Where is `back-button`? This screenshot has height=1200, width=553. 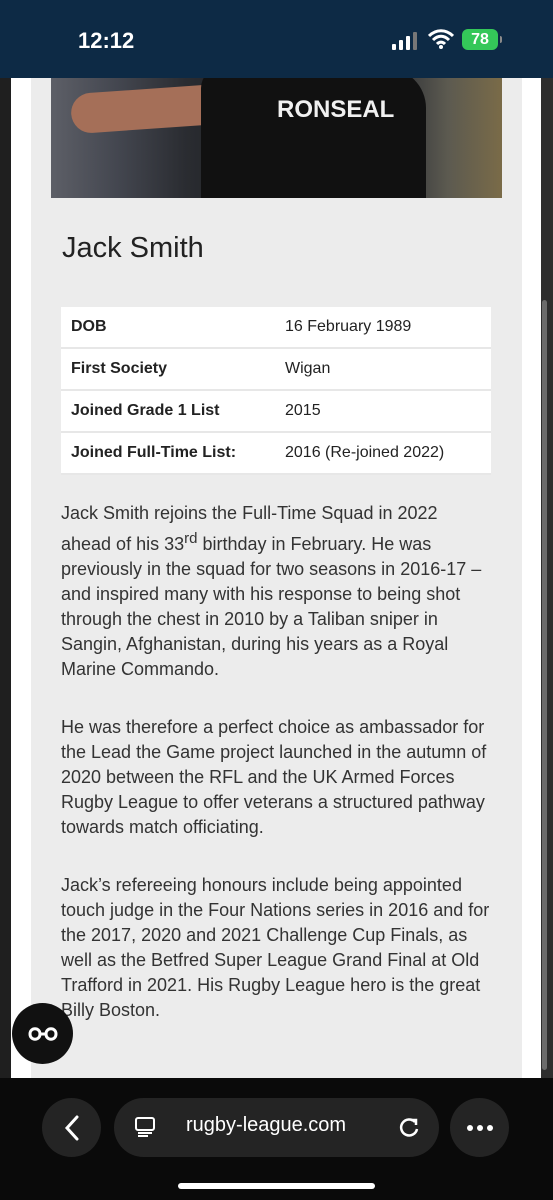
back-button is located at coordinates (71, 1127).